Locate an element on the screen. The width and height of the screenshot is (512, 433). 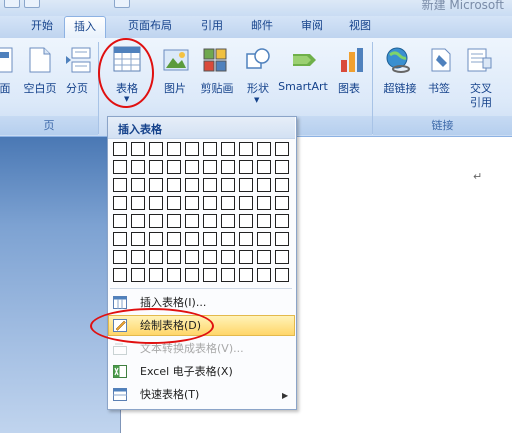
cross-reference-icon is located at coordinates (479, 60).